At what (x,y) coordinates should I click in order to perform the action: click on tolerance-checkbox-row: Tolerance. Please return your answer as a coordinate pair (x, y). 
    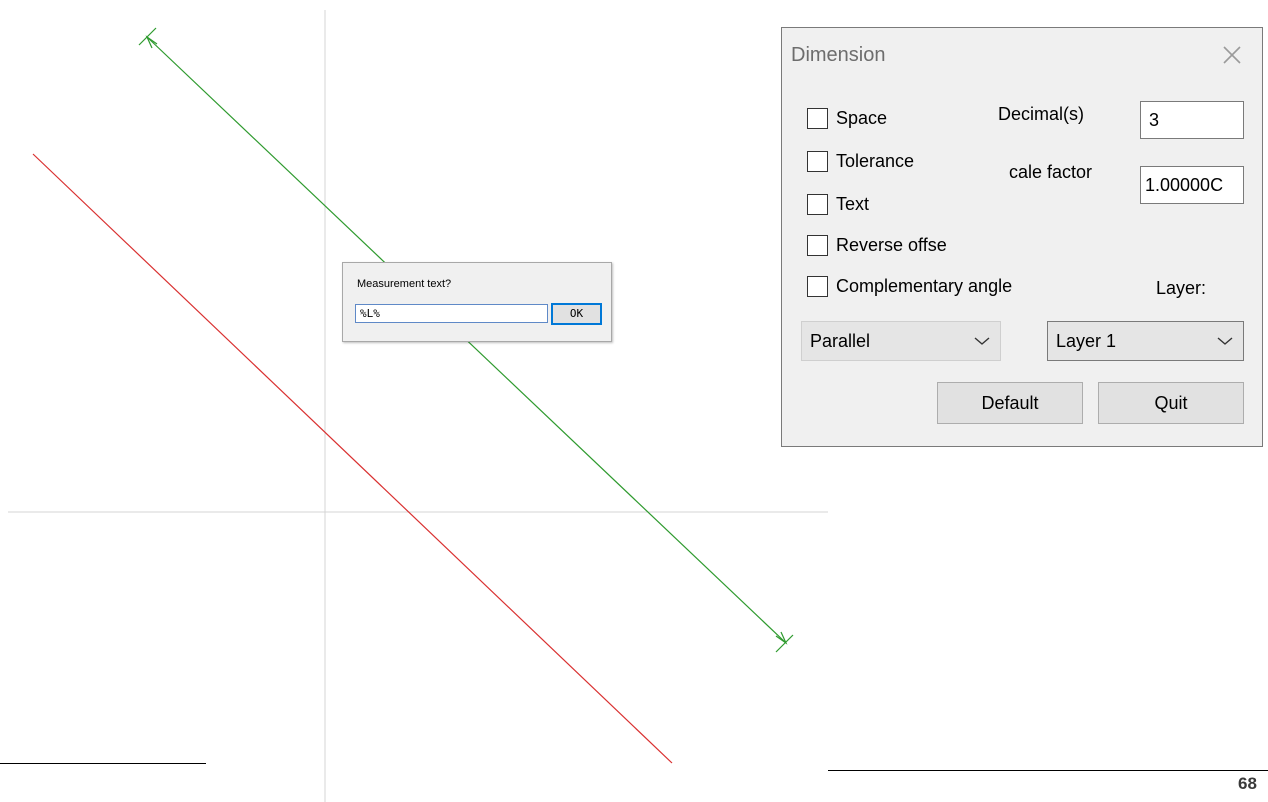
    Looking at the image, I should click on (860, 161).